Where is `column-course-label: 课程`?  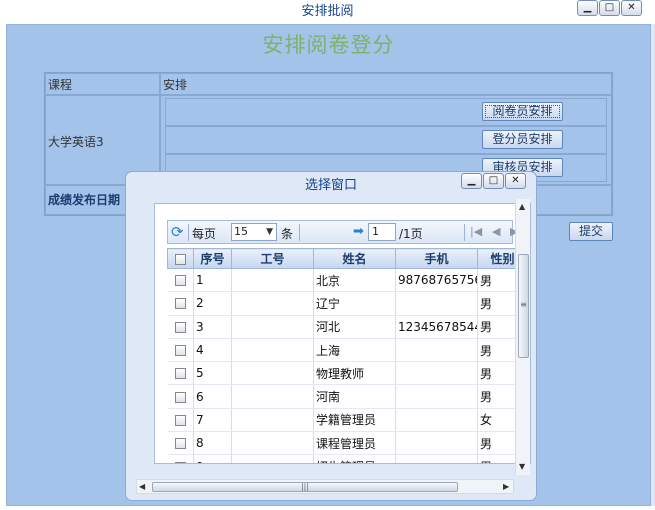 column-course-label: 课程 is located at coordinates (60, 85).